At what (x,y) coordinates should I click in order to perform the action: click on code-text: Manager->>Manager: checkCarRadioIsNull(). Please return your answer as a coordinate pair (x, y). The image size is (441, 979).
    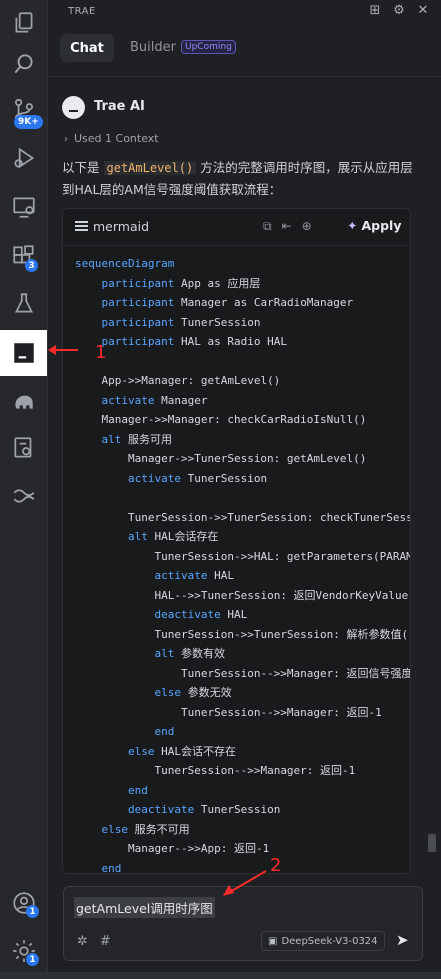
    Looking at the image, I should click on (234, 419).